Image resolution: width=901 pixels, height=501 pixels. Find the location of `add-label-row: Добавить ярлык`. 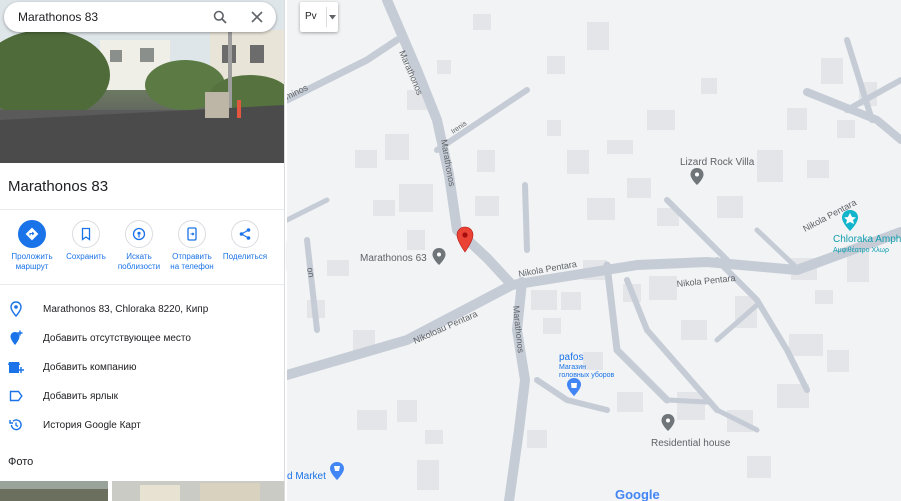

add-label-row: Добавить ярлык is located at coordinates (142, 396).